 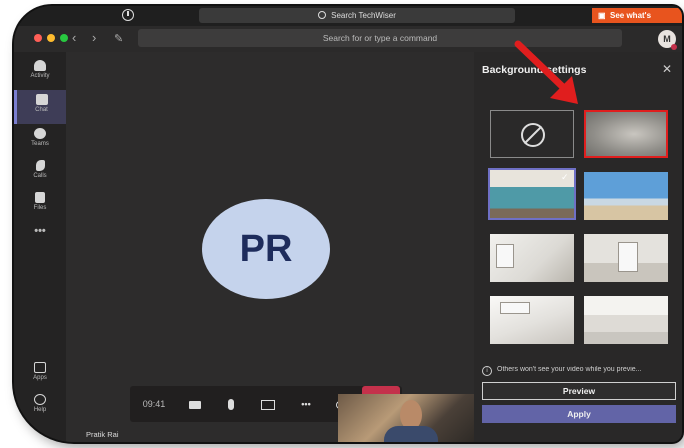 I want to click on rail-item-calls: Calls, so click(x=40, y=173).